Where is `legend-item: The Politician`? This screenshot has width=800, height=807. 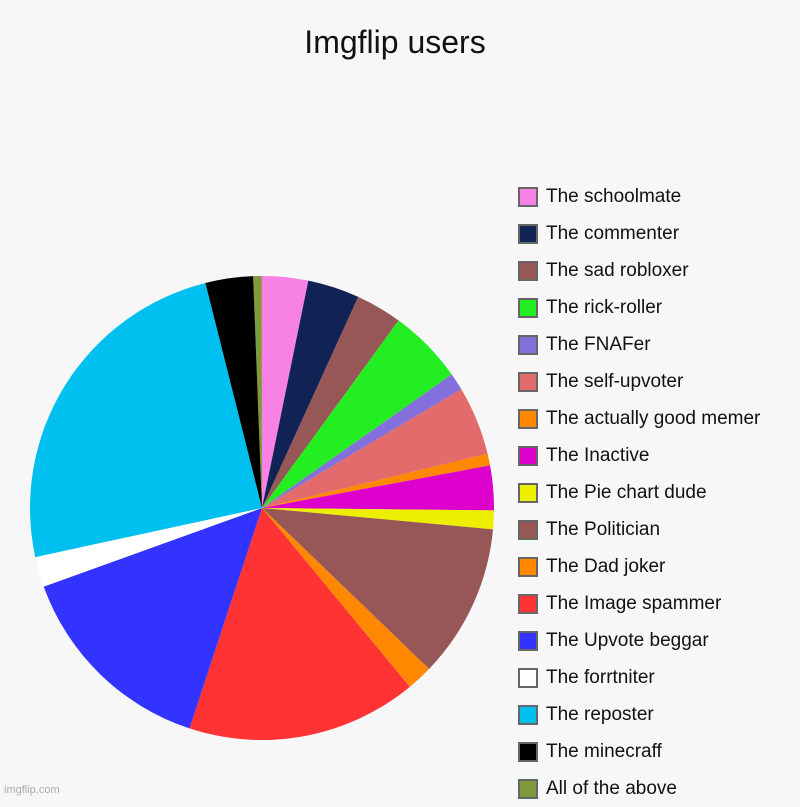
legend-item: The Politician is located at coordinates (639, 529).